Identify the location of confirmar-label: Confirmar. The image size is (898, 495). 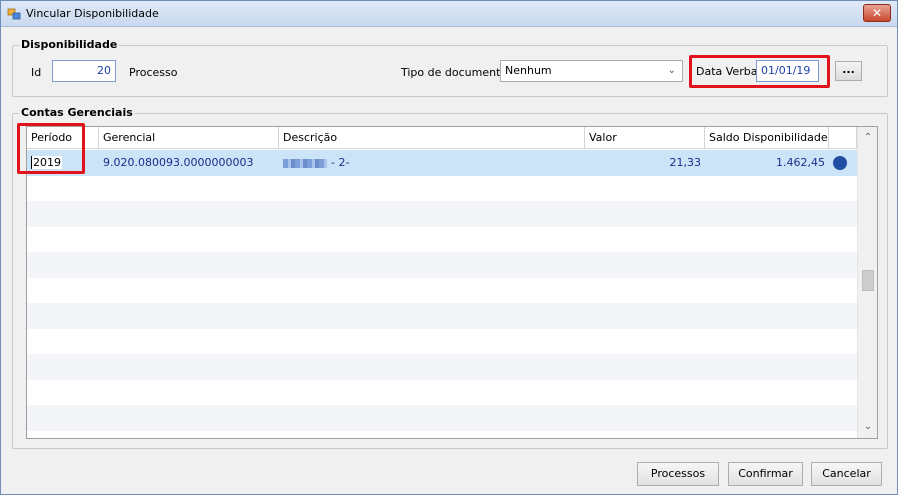
(765, 473).